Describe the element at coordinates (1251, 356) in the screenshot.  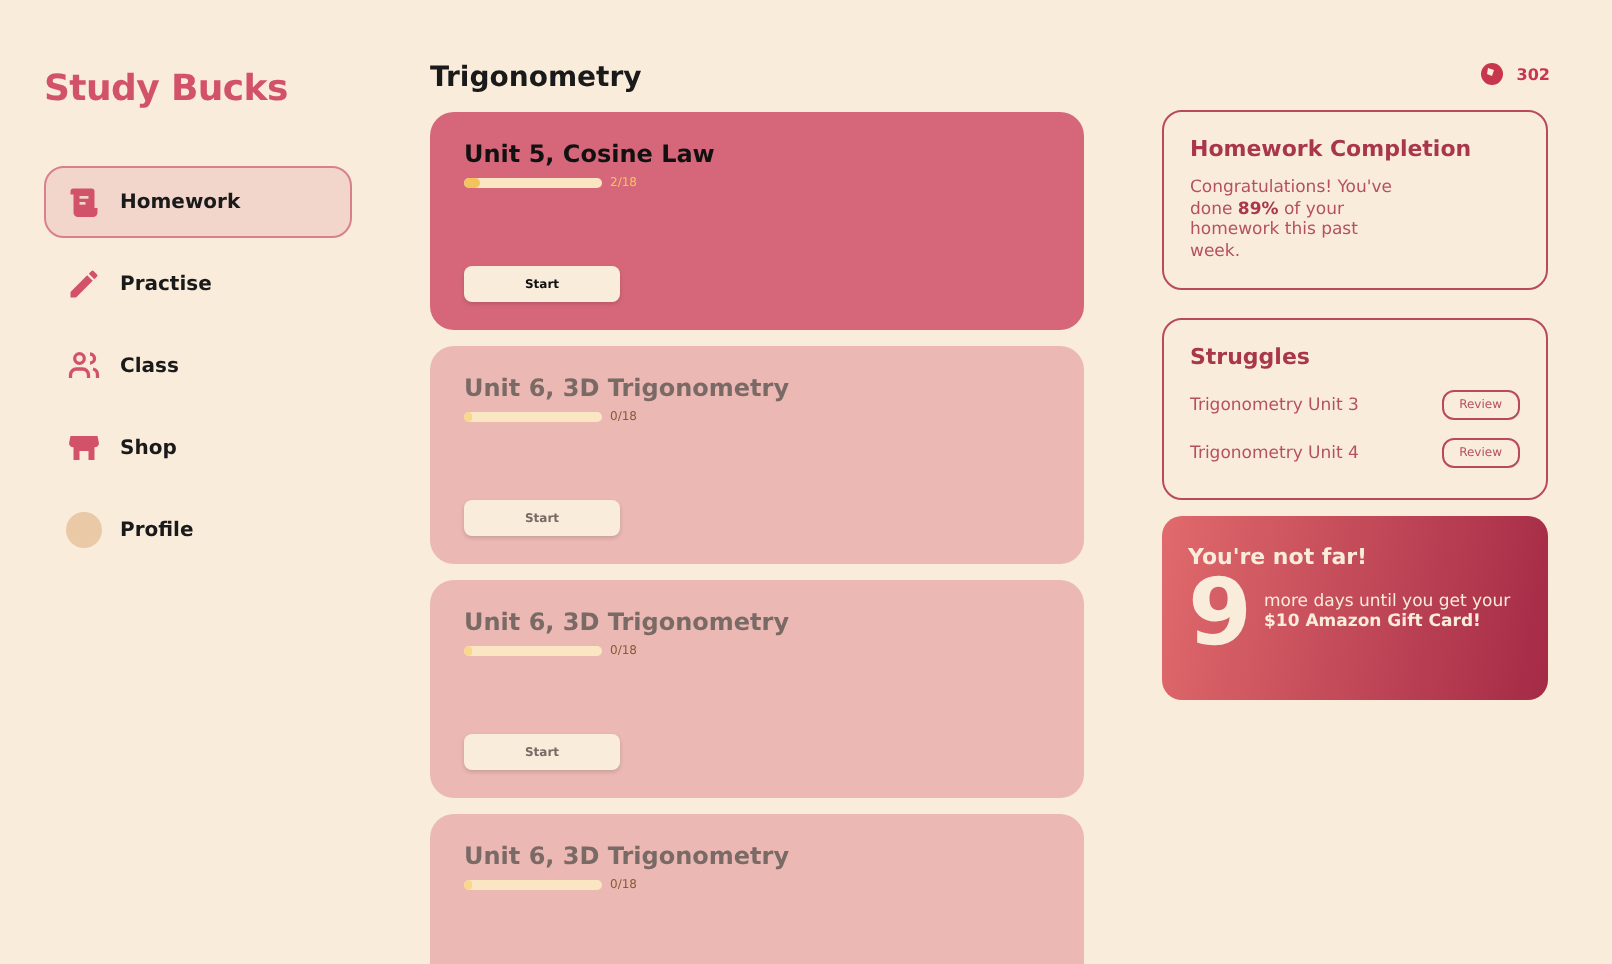
I see `panel-title: Struggles` at that location.